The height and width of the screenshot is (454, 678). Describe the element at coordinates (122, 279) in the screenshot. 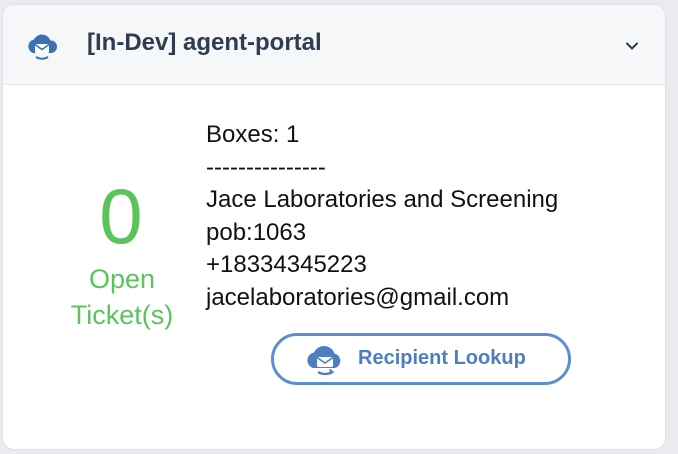

I see `open-tickets-label-line1: Open` at that location.